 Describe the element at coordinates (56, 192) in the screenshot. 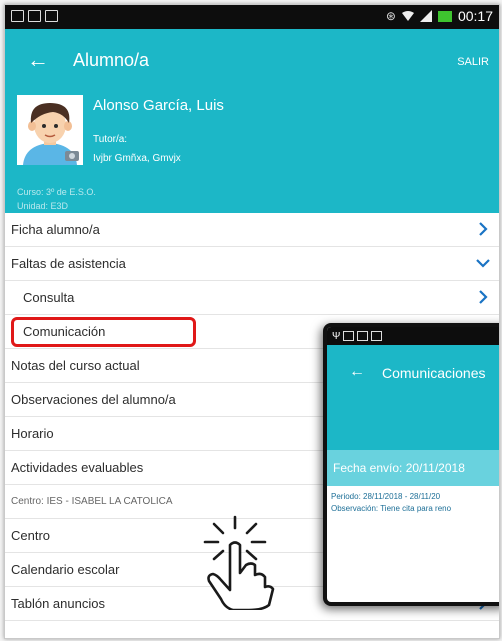

I see `course-info: Curso: 3º de E.S.O.` at that location.